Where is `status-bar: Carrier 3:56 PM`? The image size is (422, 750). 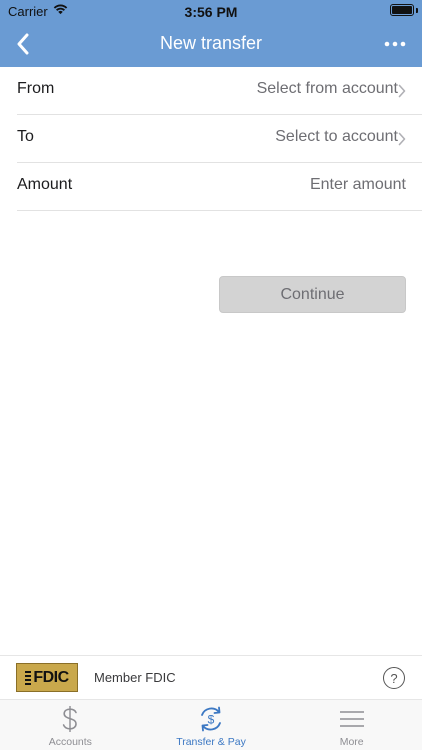
status-bar: Carrier 3:56 PM is located at coordinates (211, 11).